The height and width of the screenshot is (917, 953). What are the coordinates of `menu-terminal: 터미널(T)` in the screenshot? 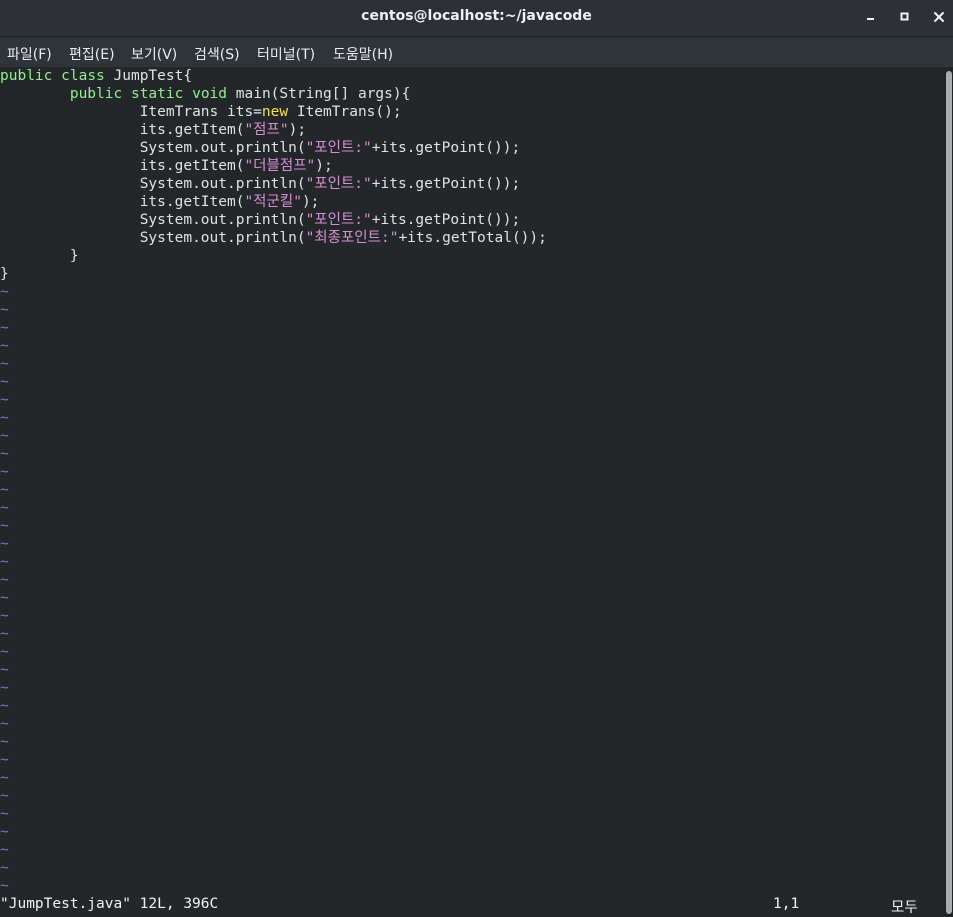 It's located at (286, 54).